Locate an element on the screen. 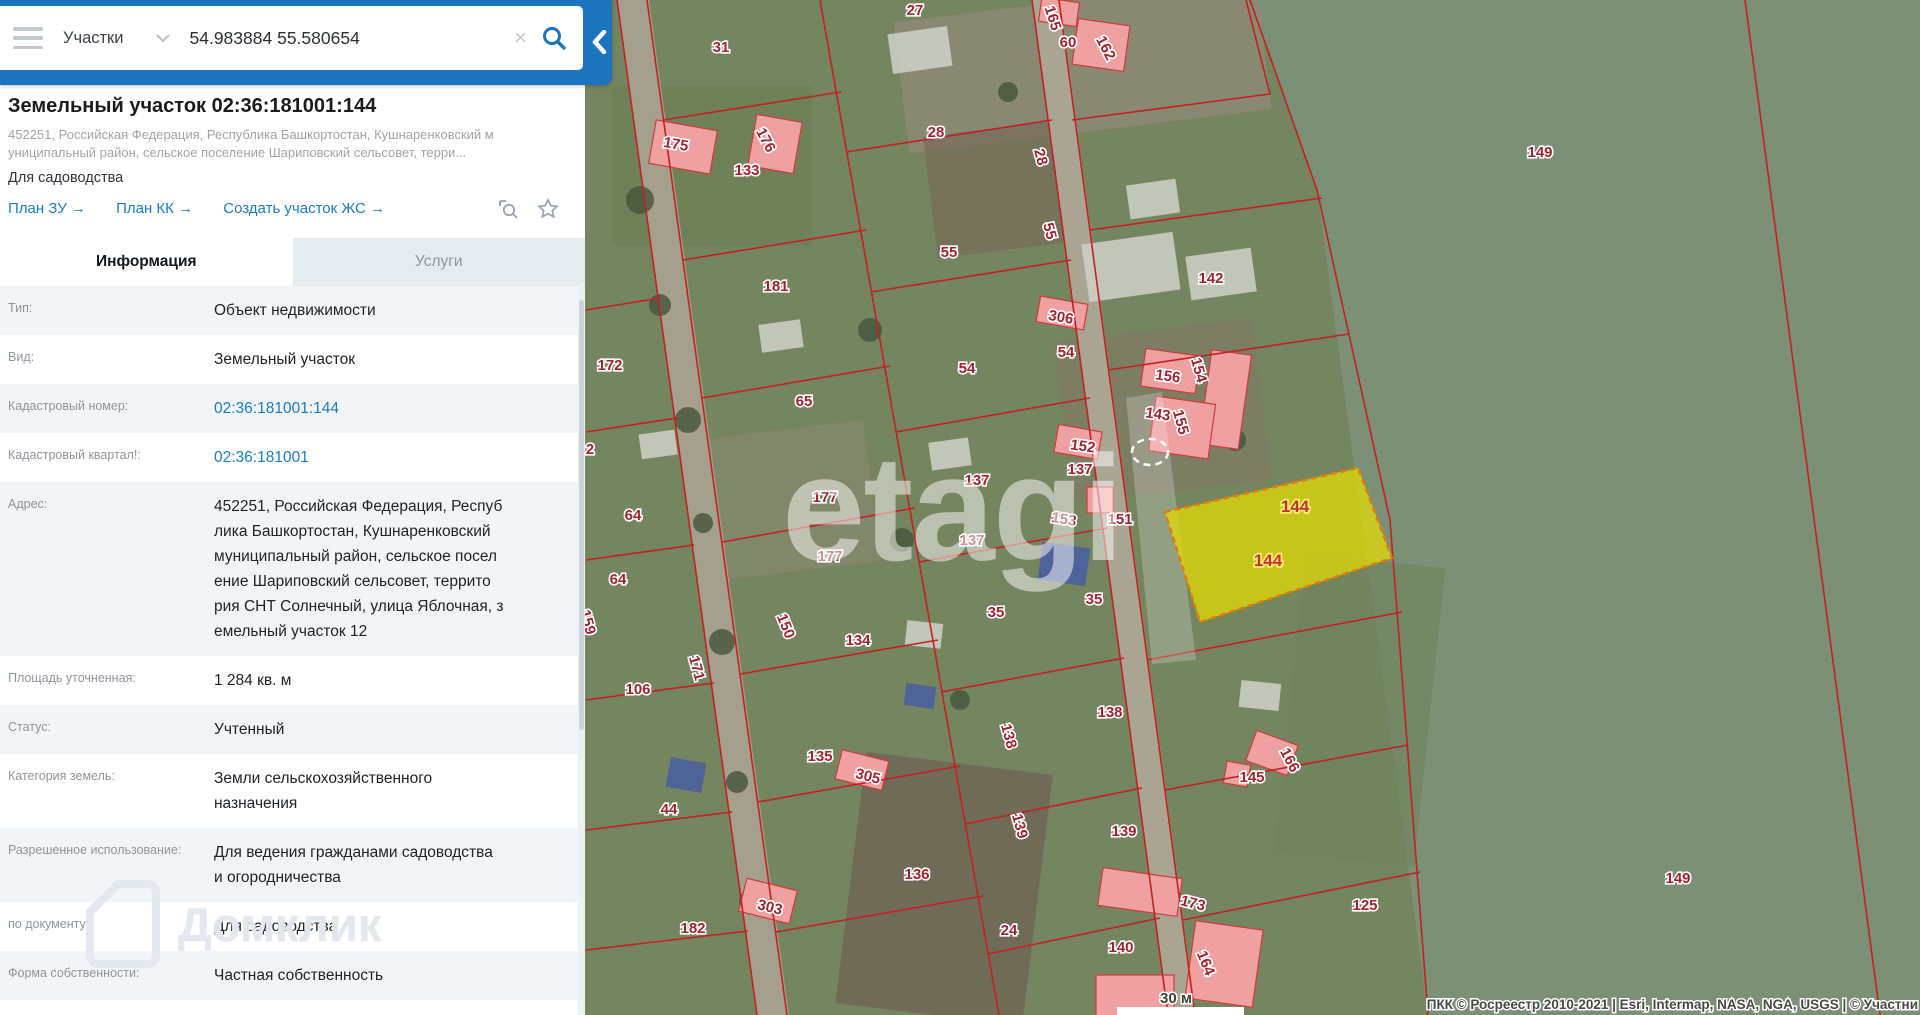 Image resolution: width=1920 pixels, height=1015 pixels. info-label: Адрес: is located at coordinates (28, 504).